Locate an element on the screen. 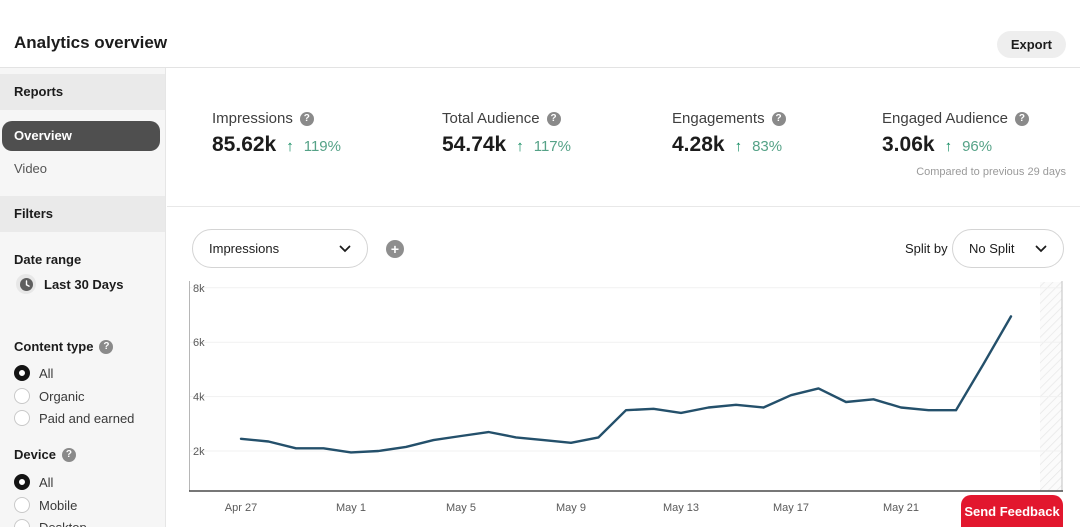 This screenshot has width=1080, height=527. svg-text: May 17 is located at coordinates (791, 508).